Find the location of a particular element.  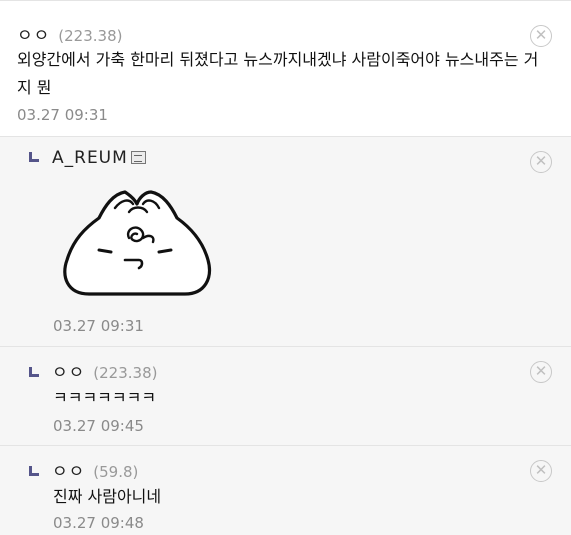

reply-nickname: A_REUM is located at coordinates (90, 158).